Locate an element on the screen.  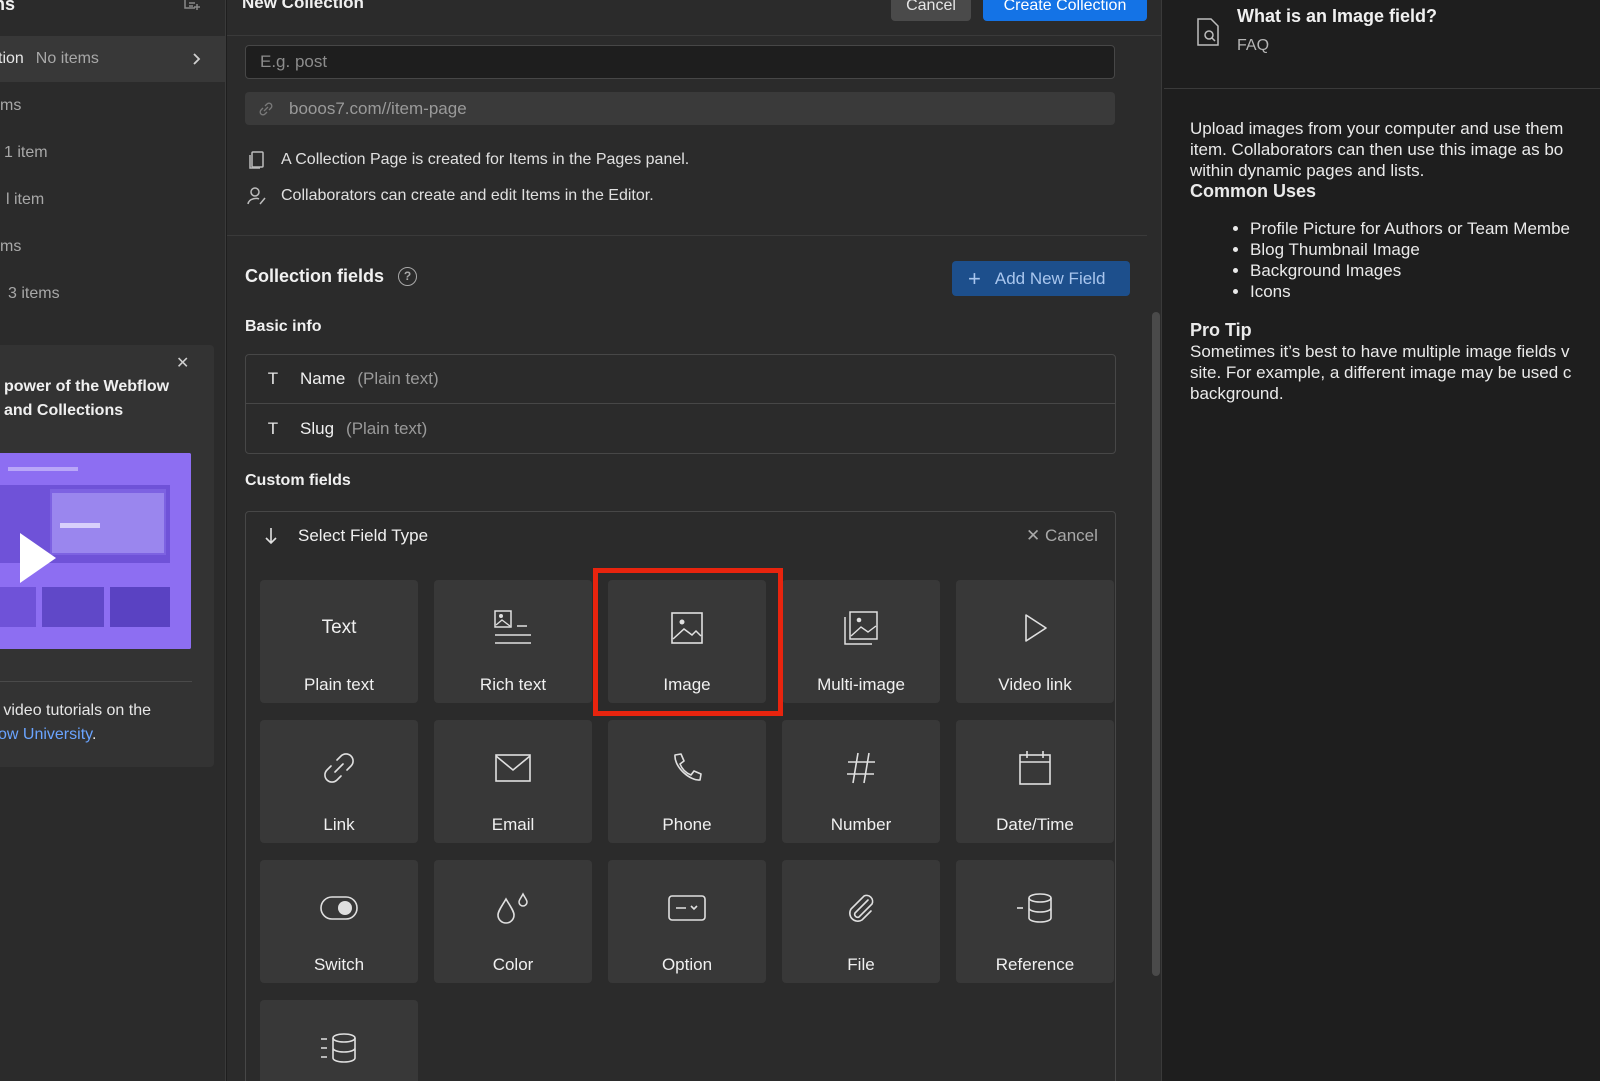
field-row-name: T Name (Plain text) is located at coordinates (680, 379).